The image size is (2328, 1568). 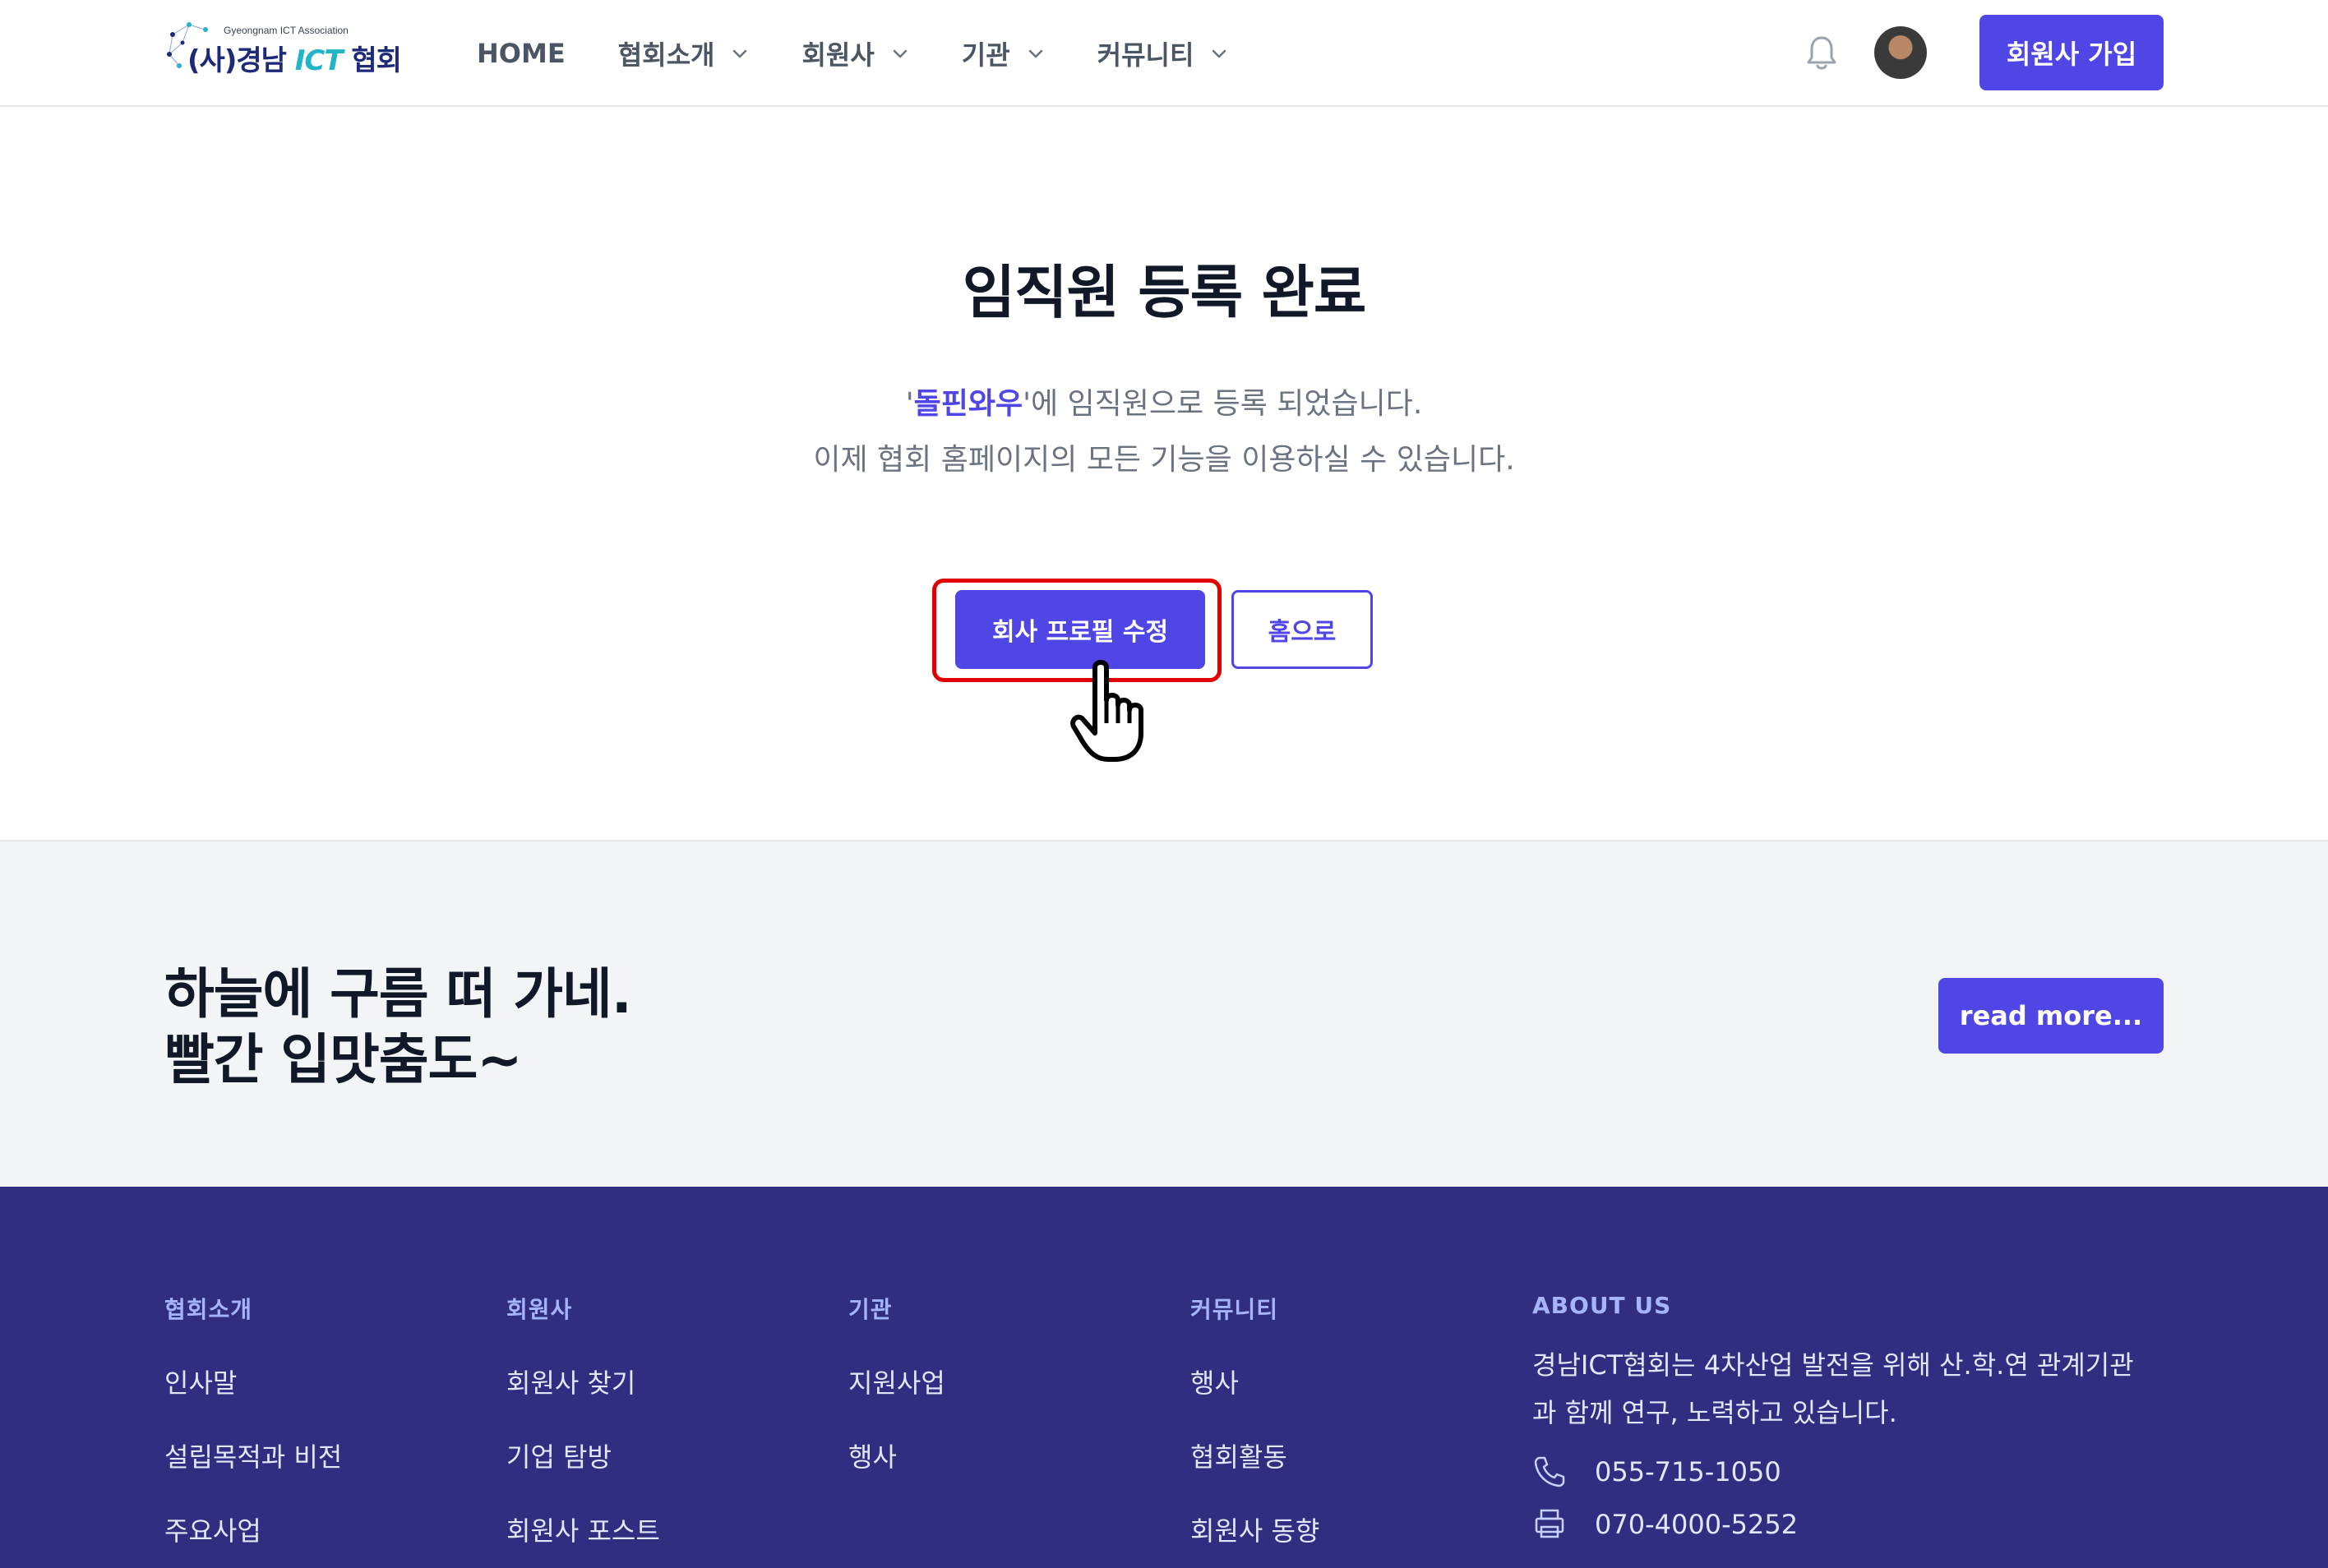 What do you see at coordinates (583, 1419) in the screenshot?
I see `footer-column-members: 회원사 회원사 찾기 기업 탐방 회원사 포스트` at bounding box center [583, 1419].